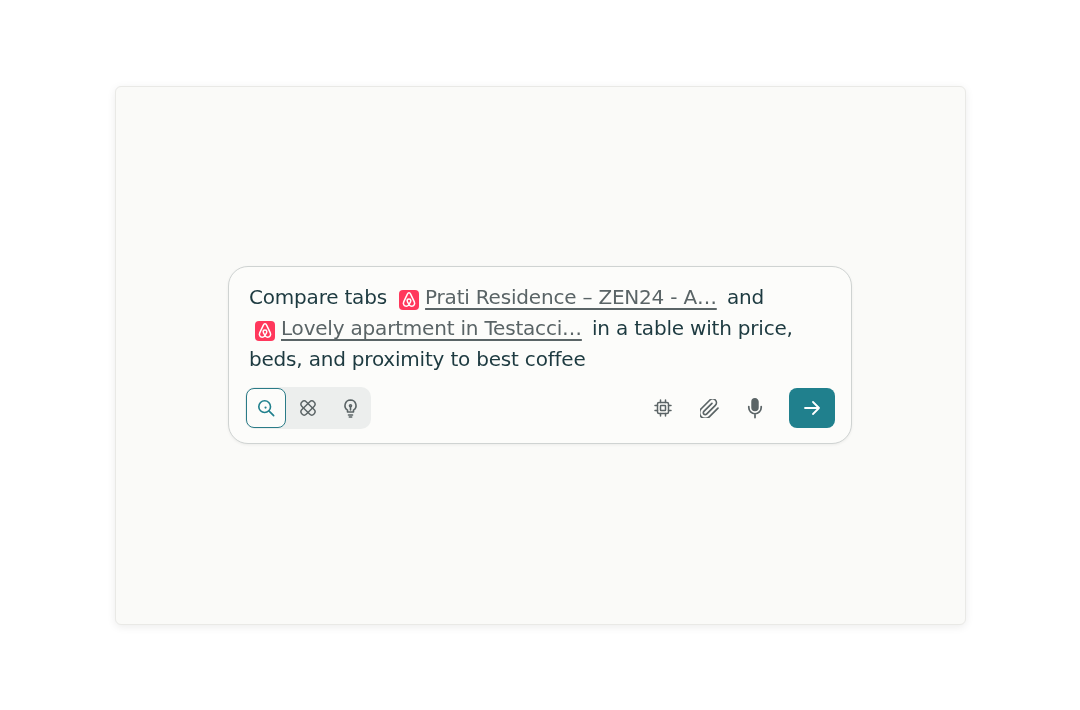  I want to click on mode-tab, so click(266, 408).